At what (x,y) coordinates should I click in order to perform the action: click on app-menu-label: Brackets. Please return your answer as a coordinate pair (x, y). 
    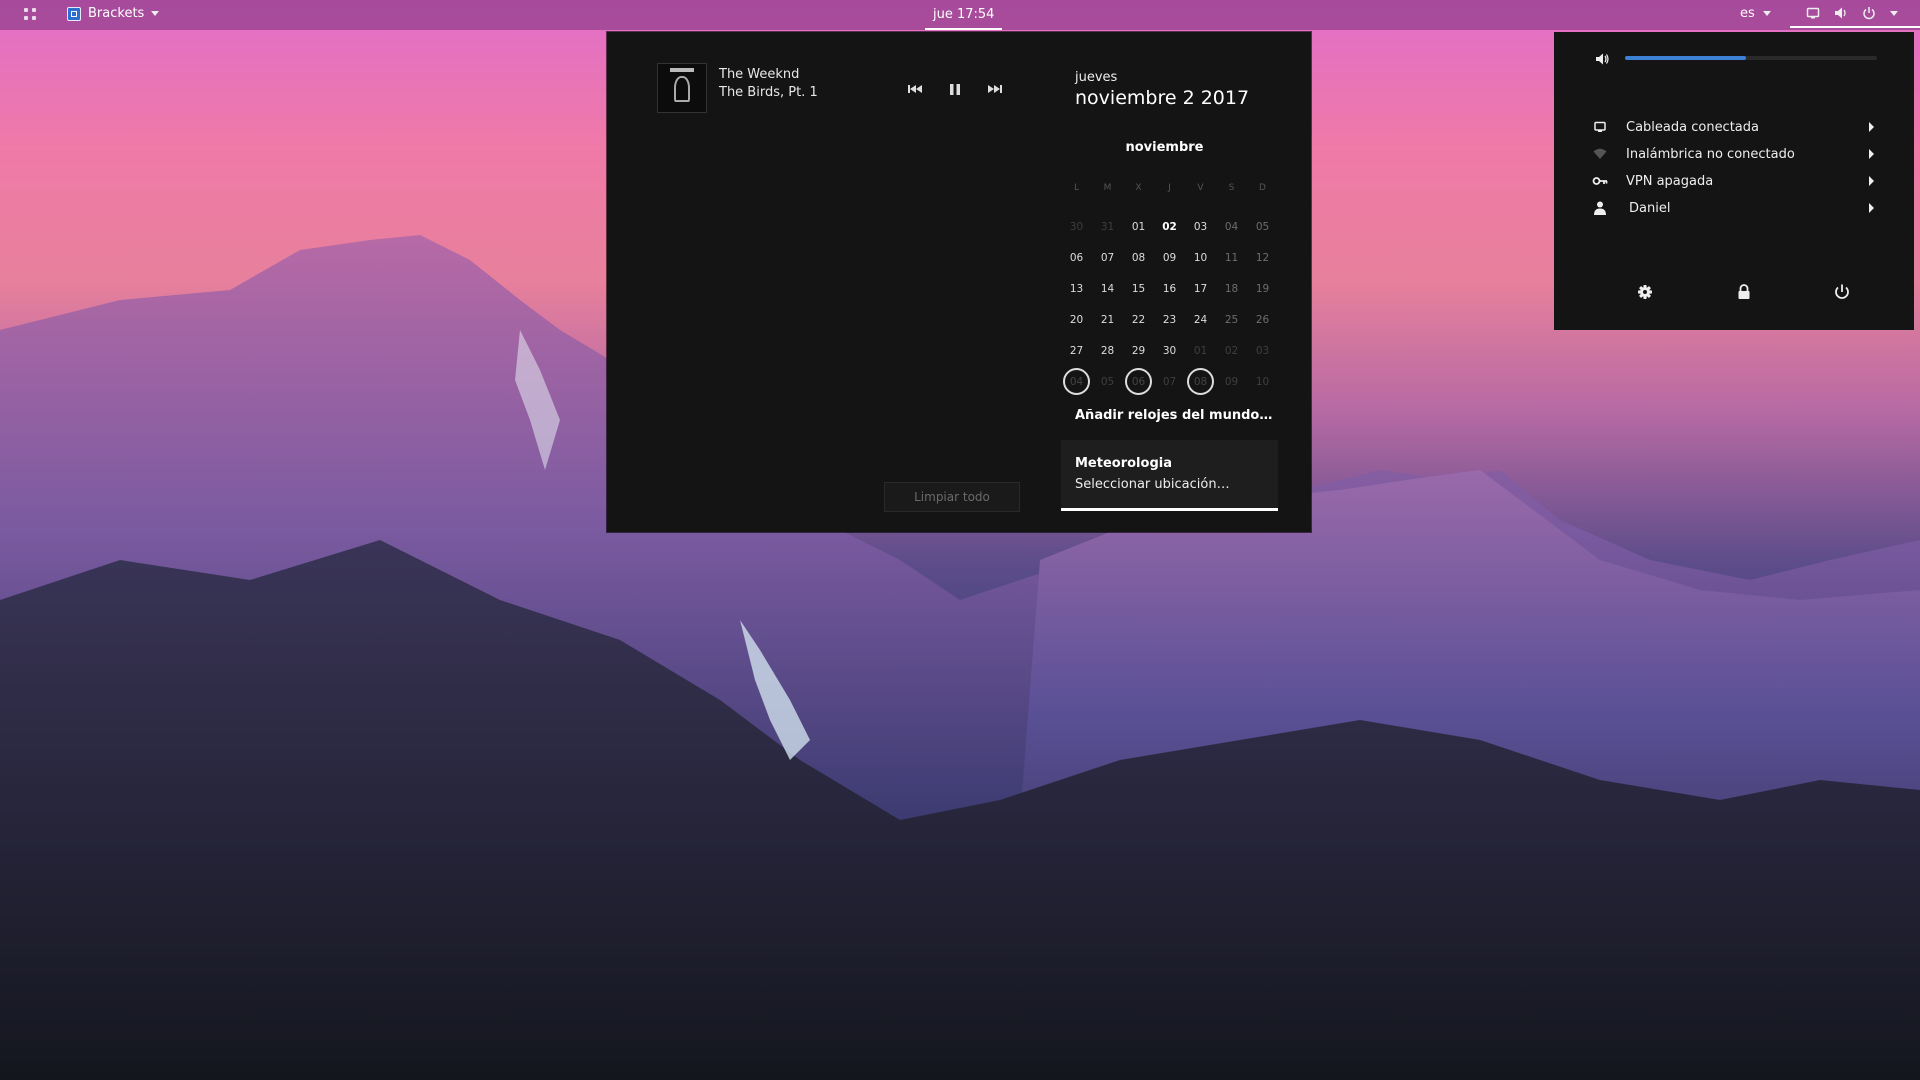
    Looking at the image, I should click on (116, 13).